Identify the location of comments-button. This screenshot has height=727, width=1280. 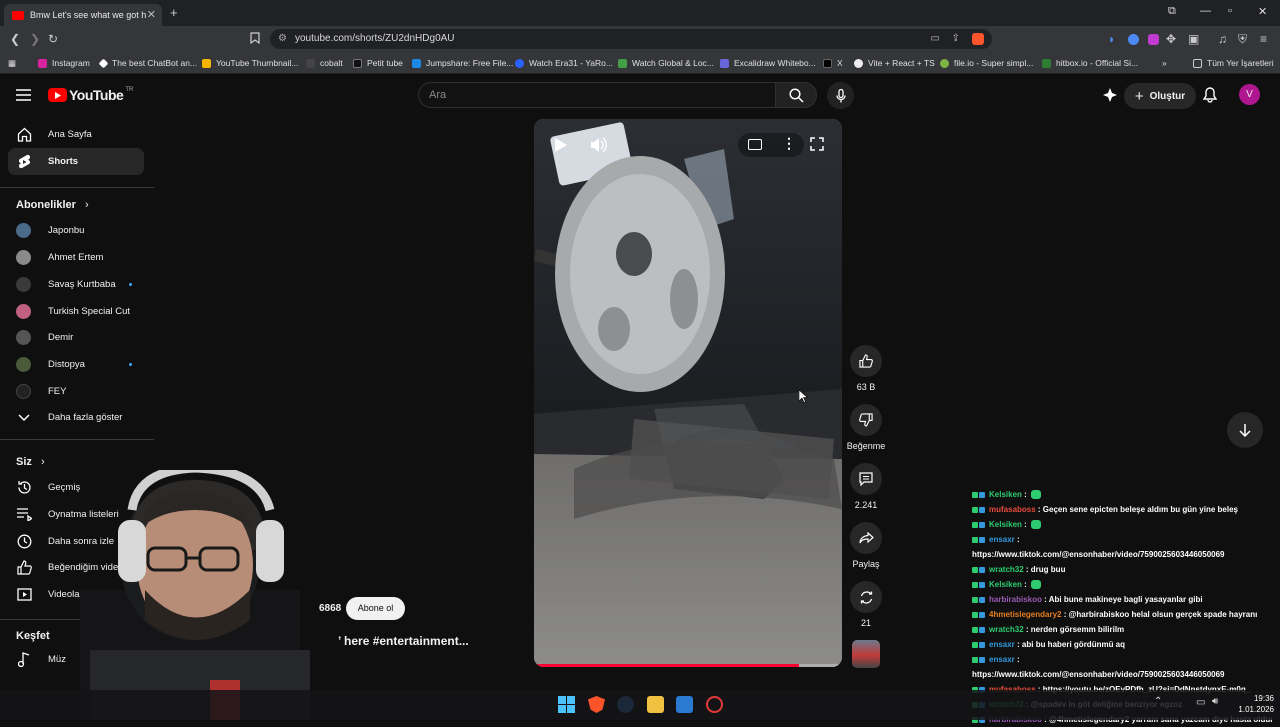
(866, 479).